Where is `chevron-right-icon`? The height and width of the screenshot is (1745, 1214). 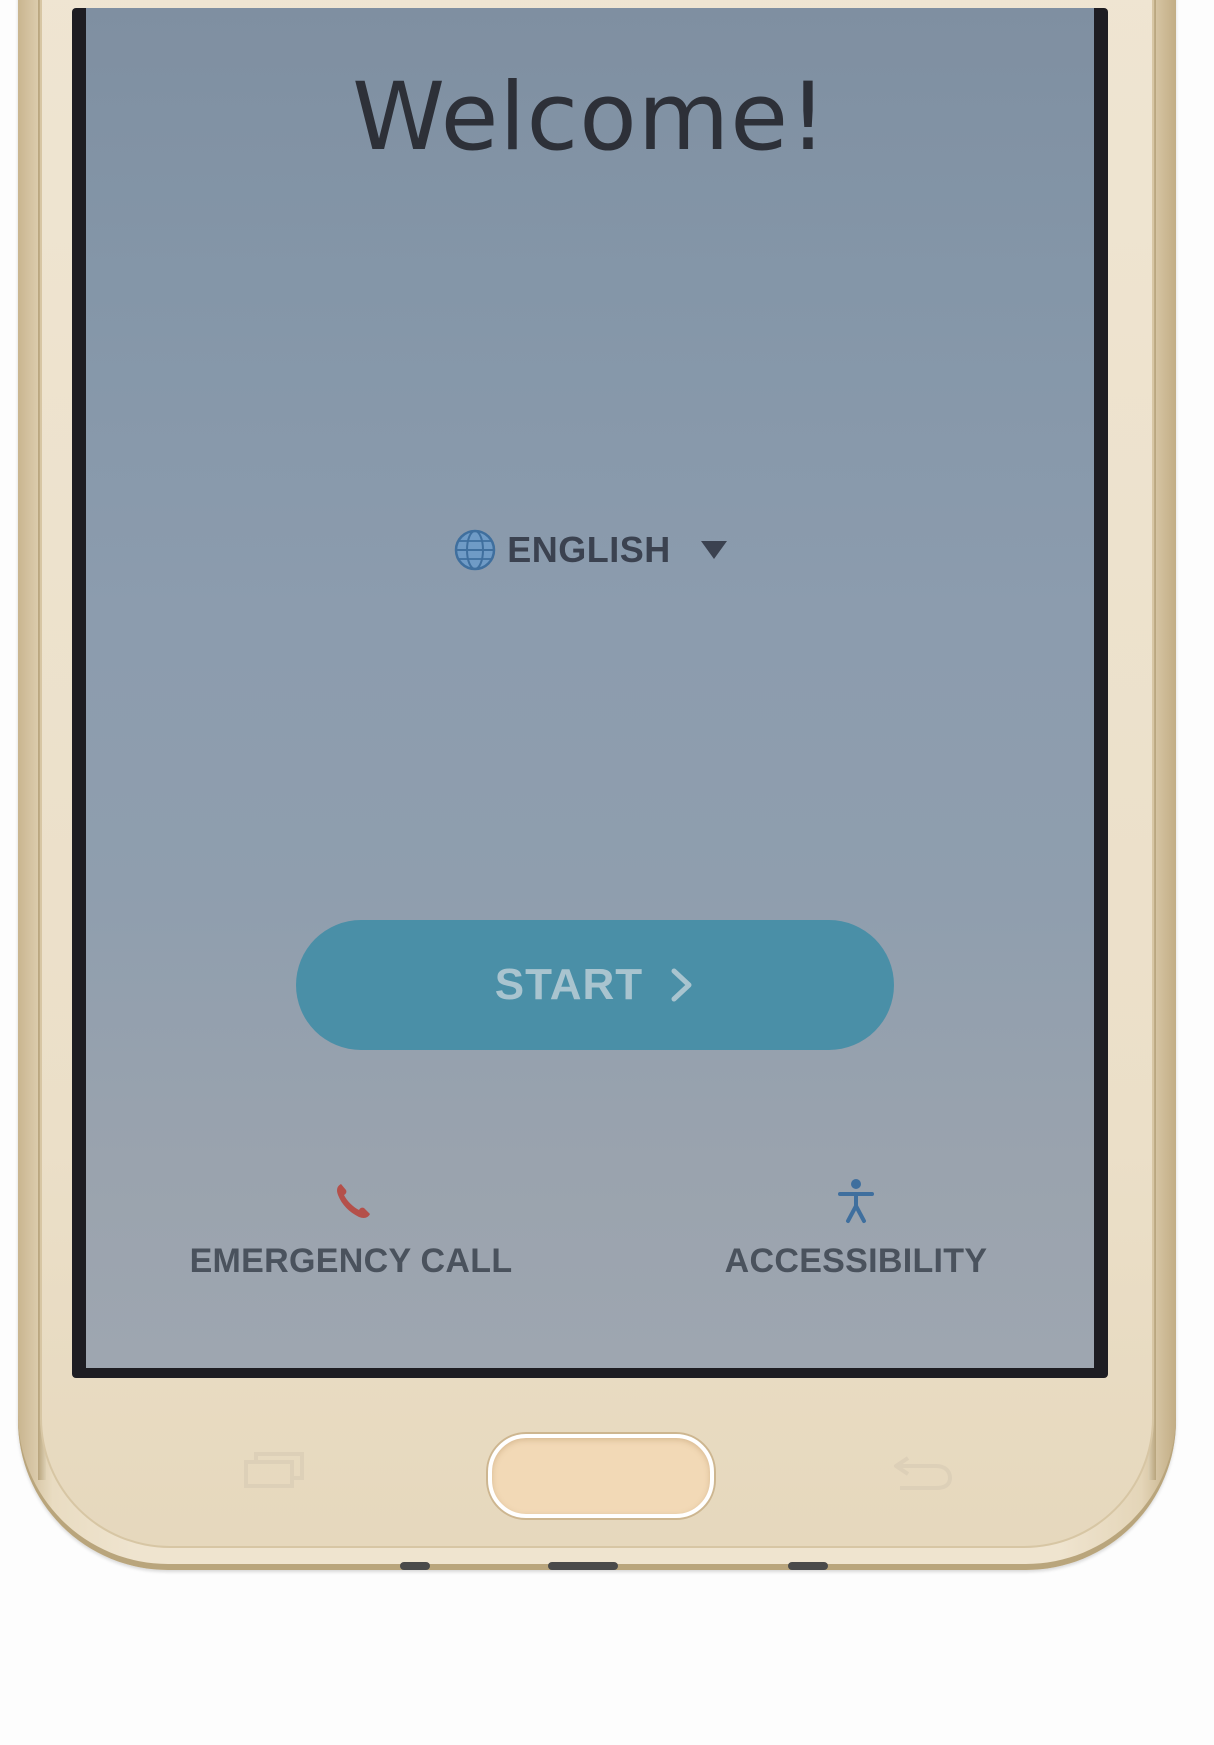 chevron-right-icon is located at coordinates (681, 985).